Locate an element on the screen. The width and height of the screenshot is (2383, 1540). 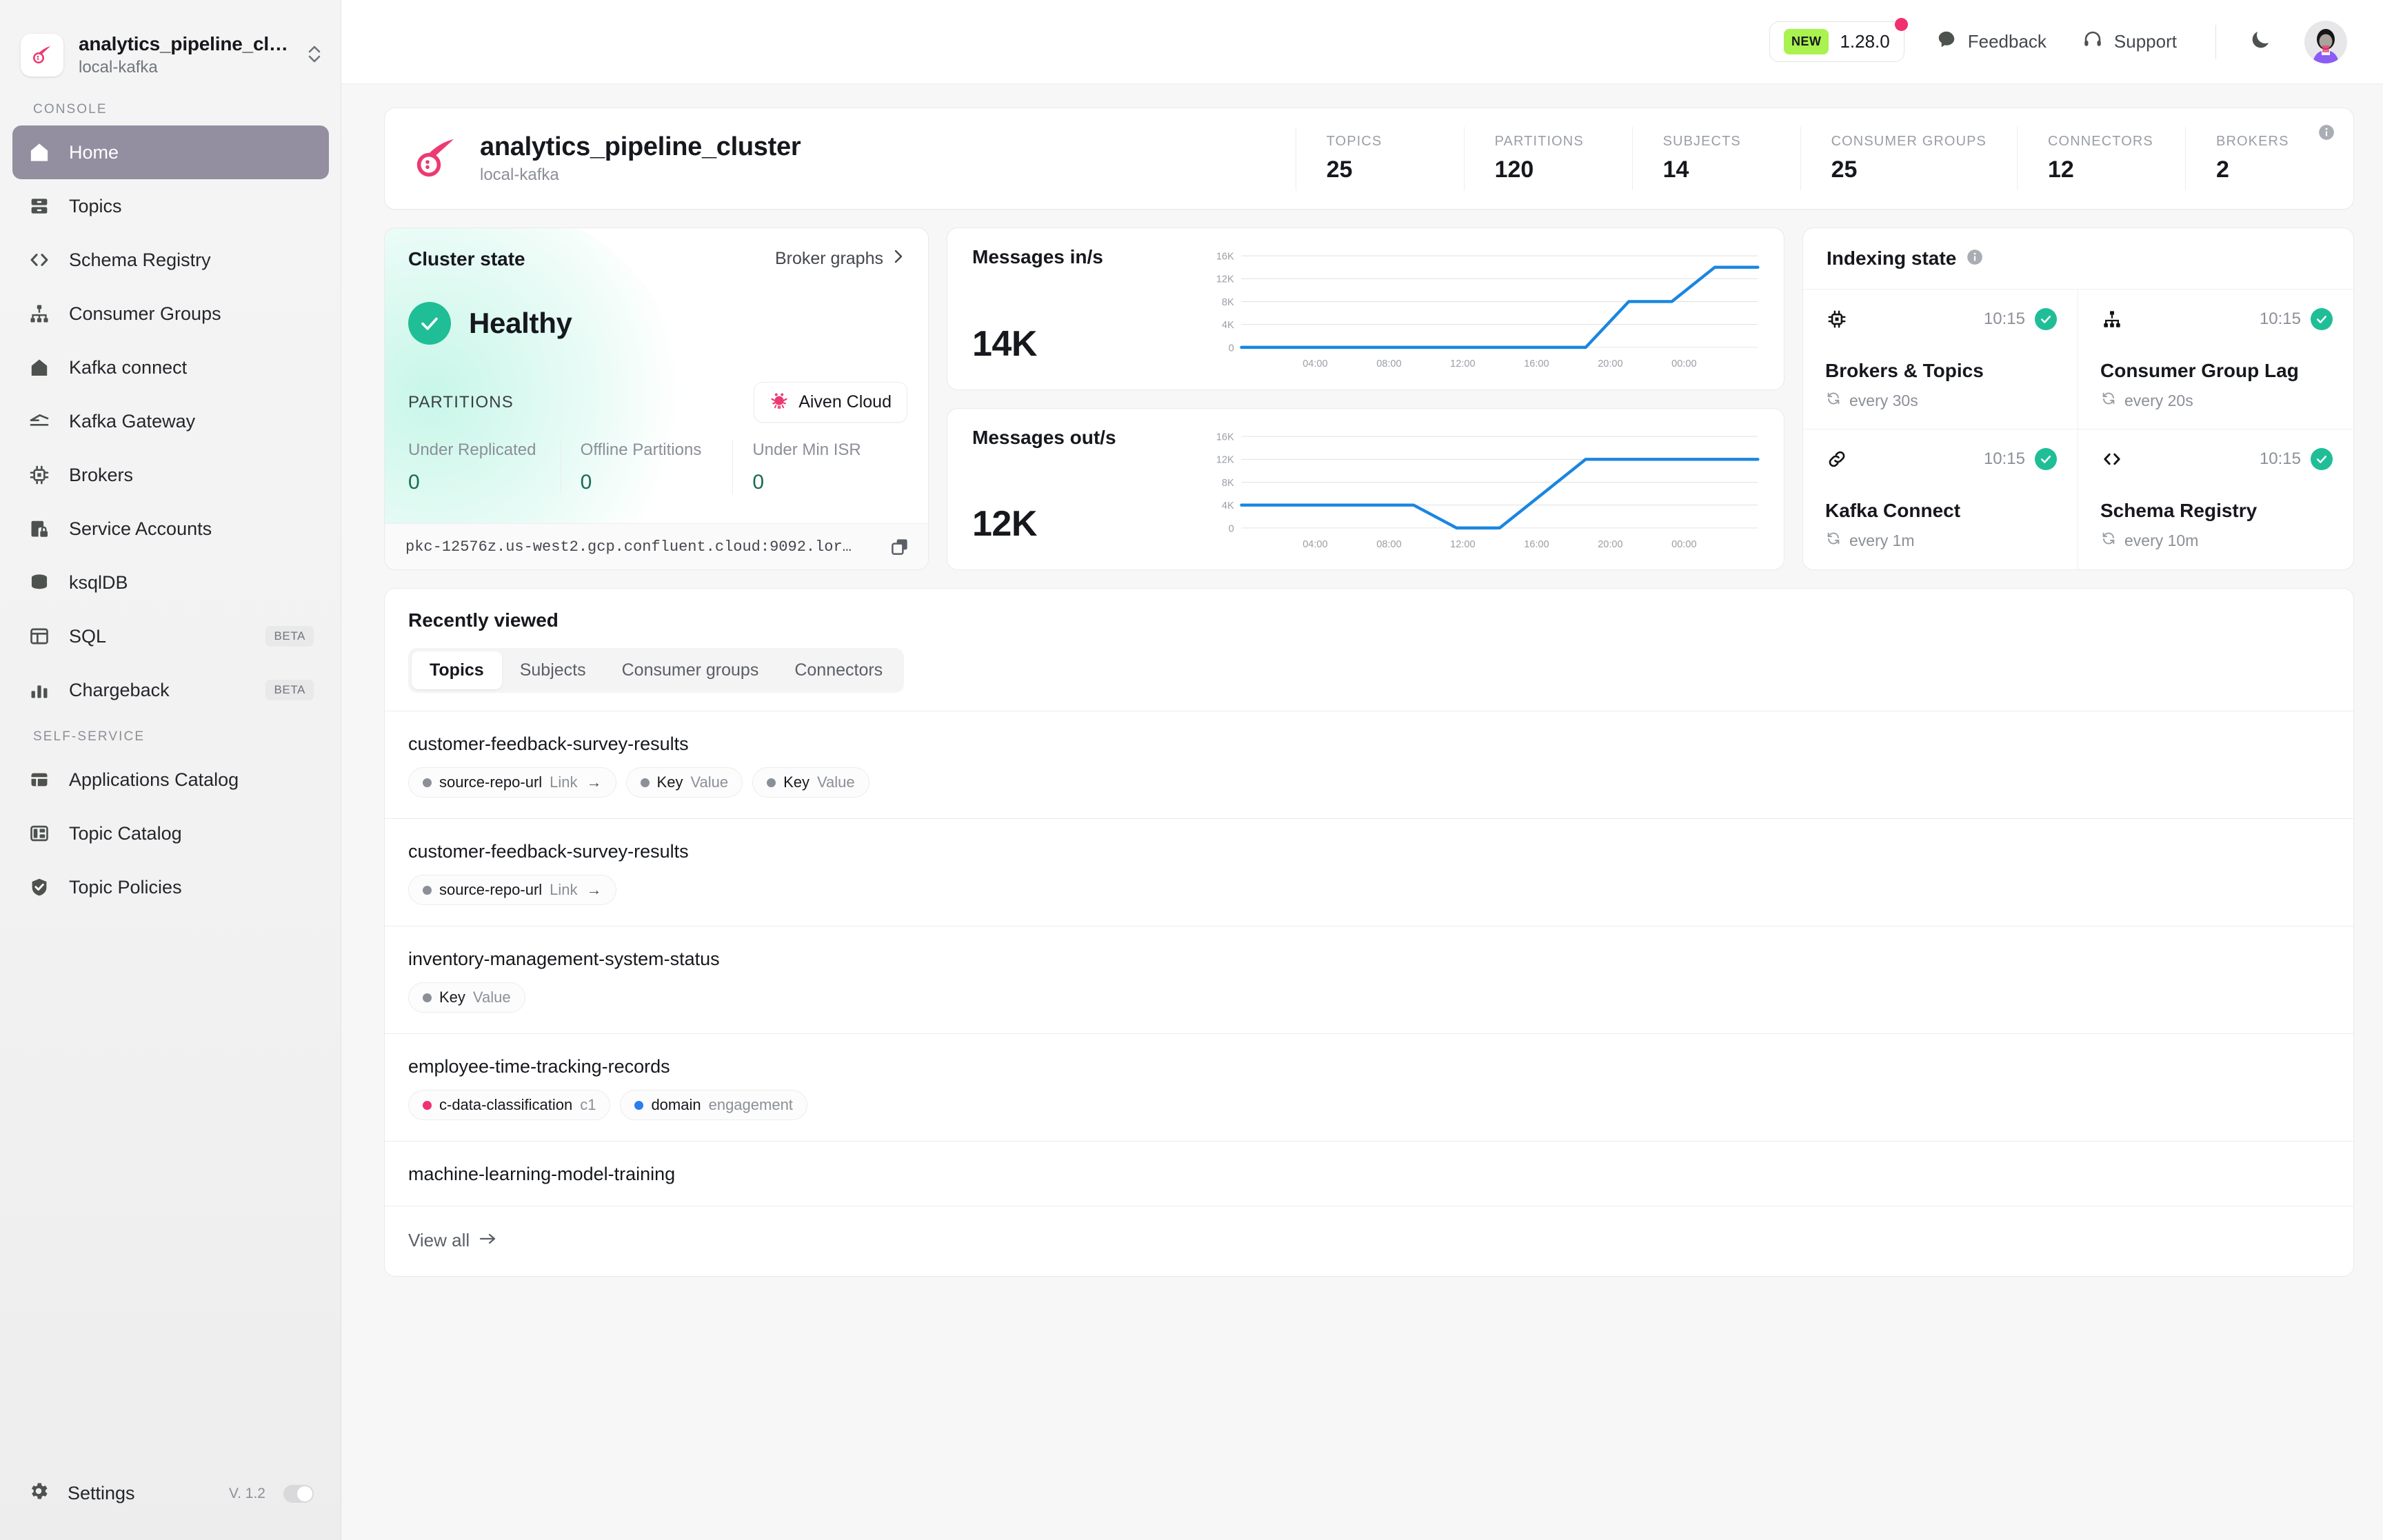
hierarchy-icon is located at coordinates (39, 314).